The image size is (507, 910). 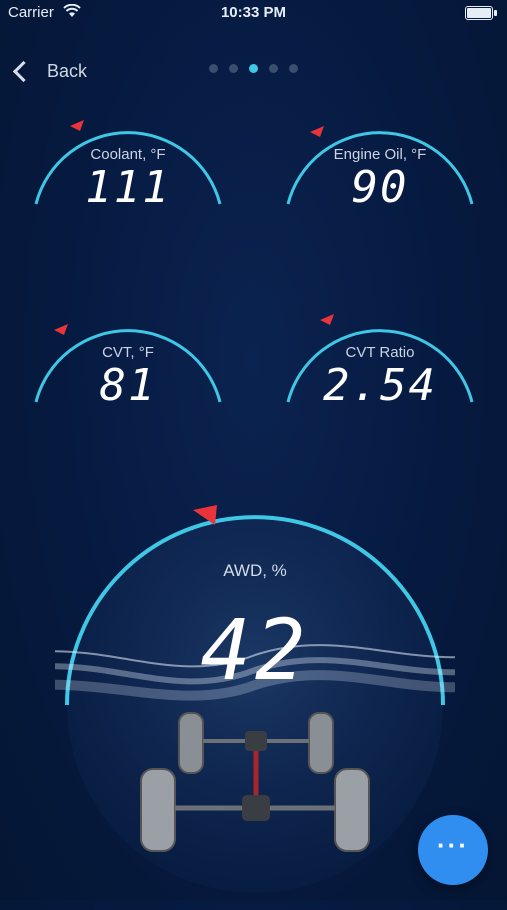 I want to click on awd-value: 42, so click(x=255, y=650).